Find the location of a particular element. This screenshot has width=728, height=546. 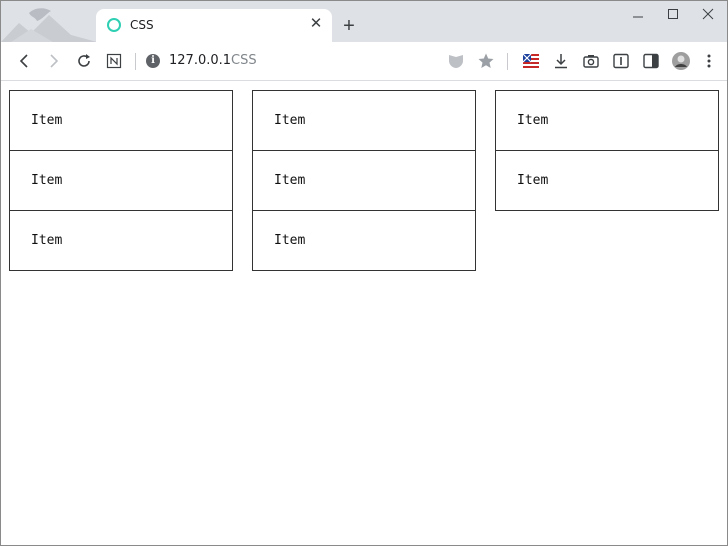

tab-css: CSS ✕ is located at coordinates (214, 25).